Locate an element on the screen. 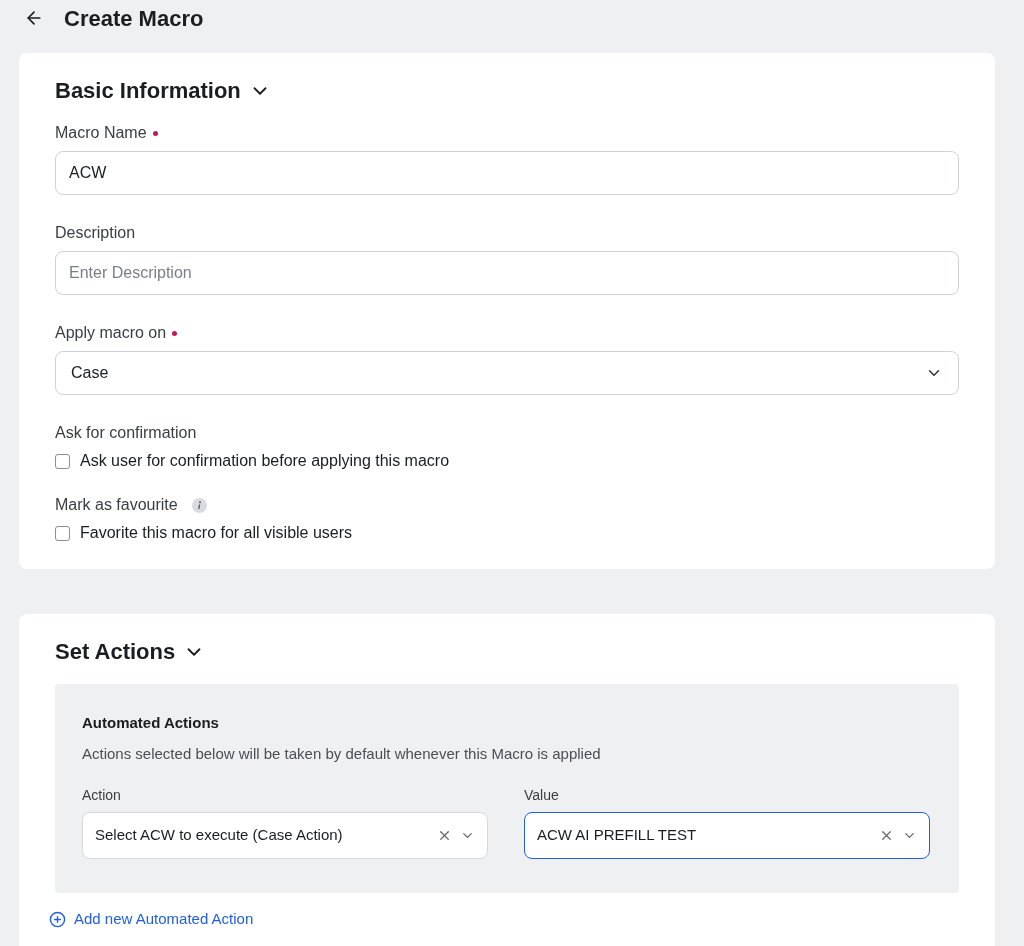  text-field: Enter Description is located at coordinates (507, 273).